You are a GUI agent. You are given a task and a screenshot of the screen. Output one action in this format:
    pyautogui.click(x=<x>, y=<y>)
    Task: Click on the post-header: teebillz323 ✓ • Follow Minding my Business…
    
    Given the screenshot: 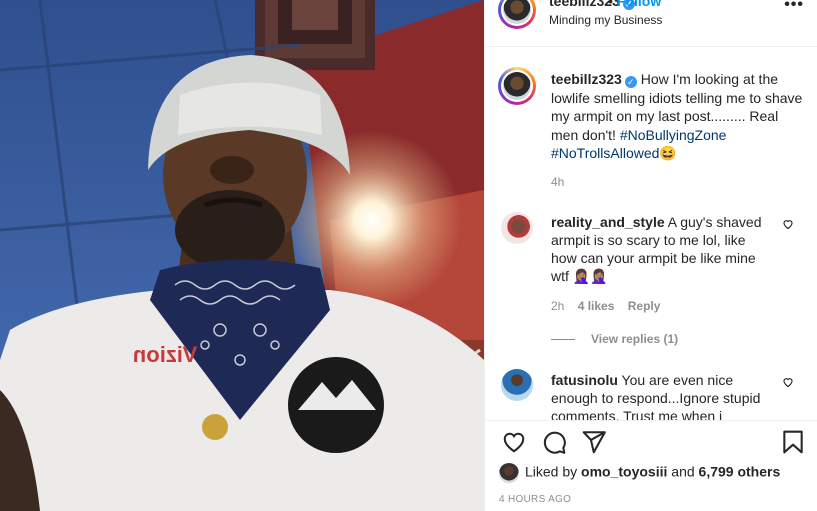 What is the action you would take?
    pyautogui.click(x=651, y=23)
    